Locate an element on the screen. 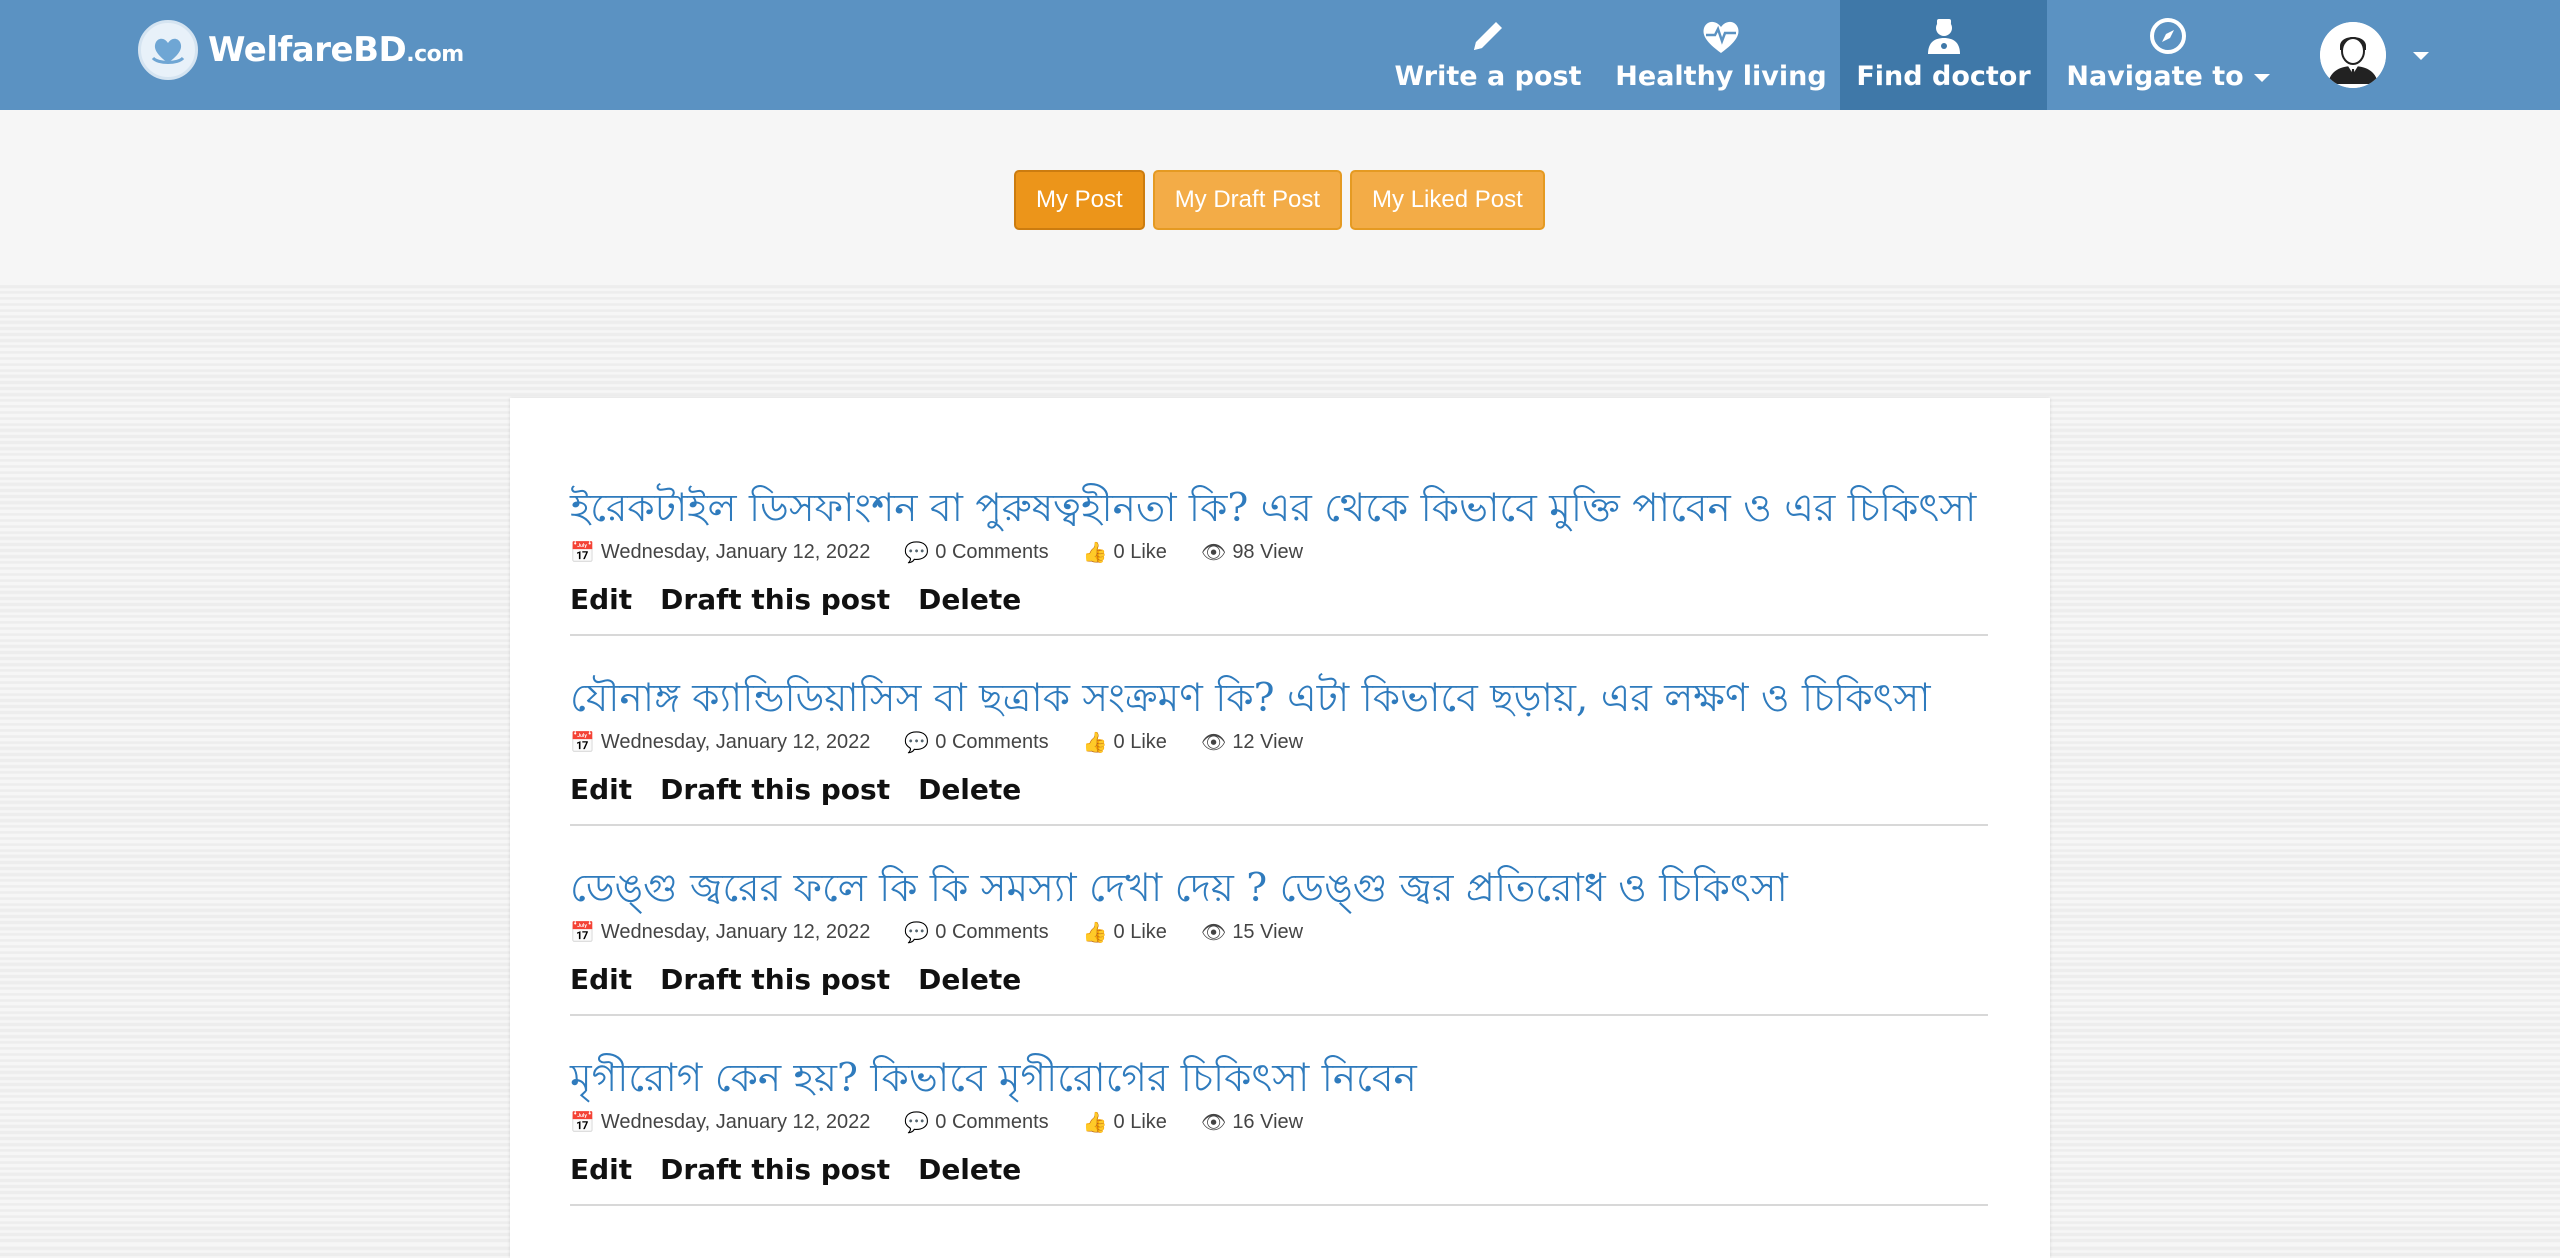  nav-find-doctor: Find doctor is located at coordinates (1943, 55).